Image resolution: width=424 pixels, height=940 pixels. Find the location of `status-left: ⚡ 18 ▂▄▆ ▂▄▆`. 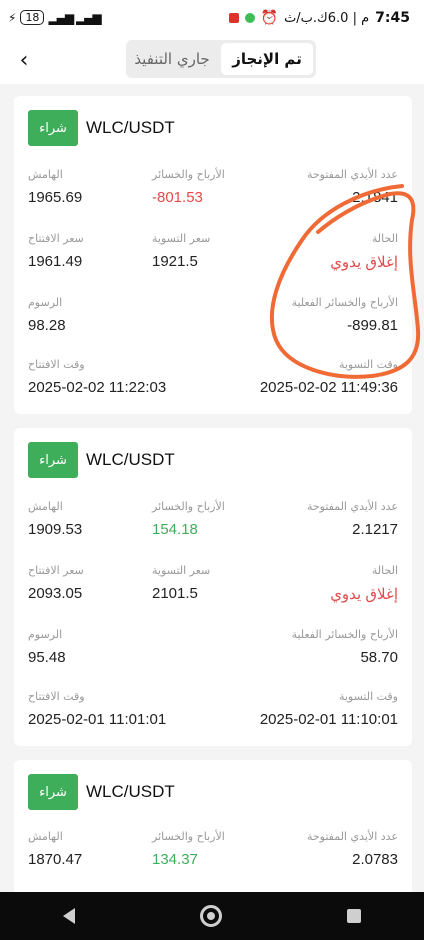

status-left: ⚡ 18 ▂▄▆ ▂▄▆ is located at coordinates (55, 17).